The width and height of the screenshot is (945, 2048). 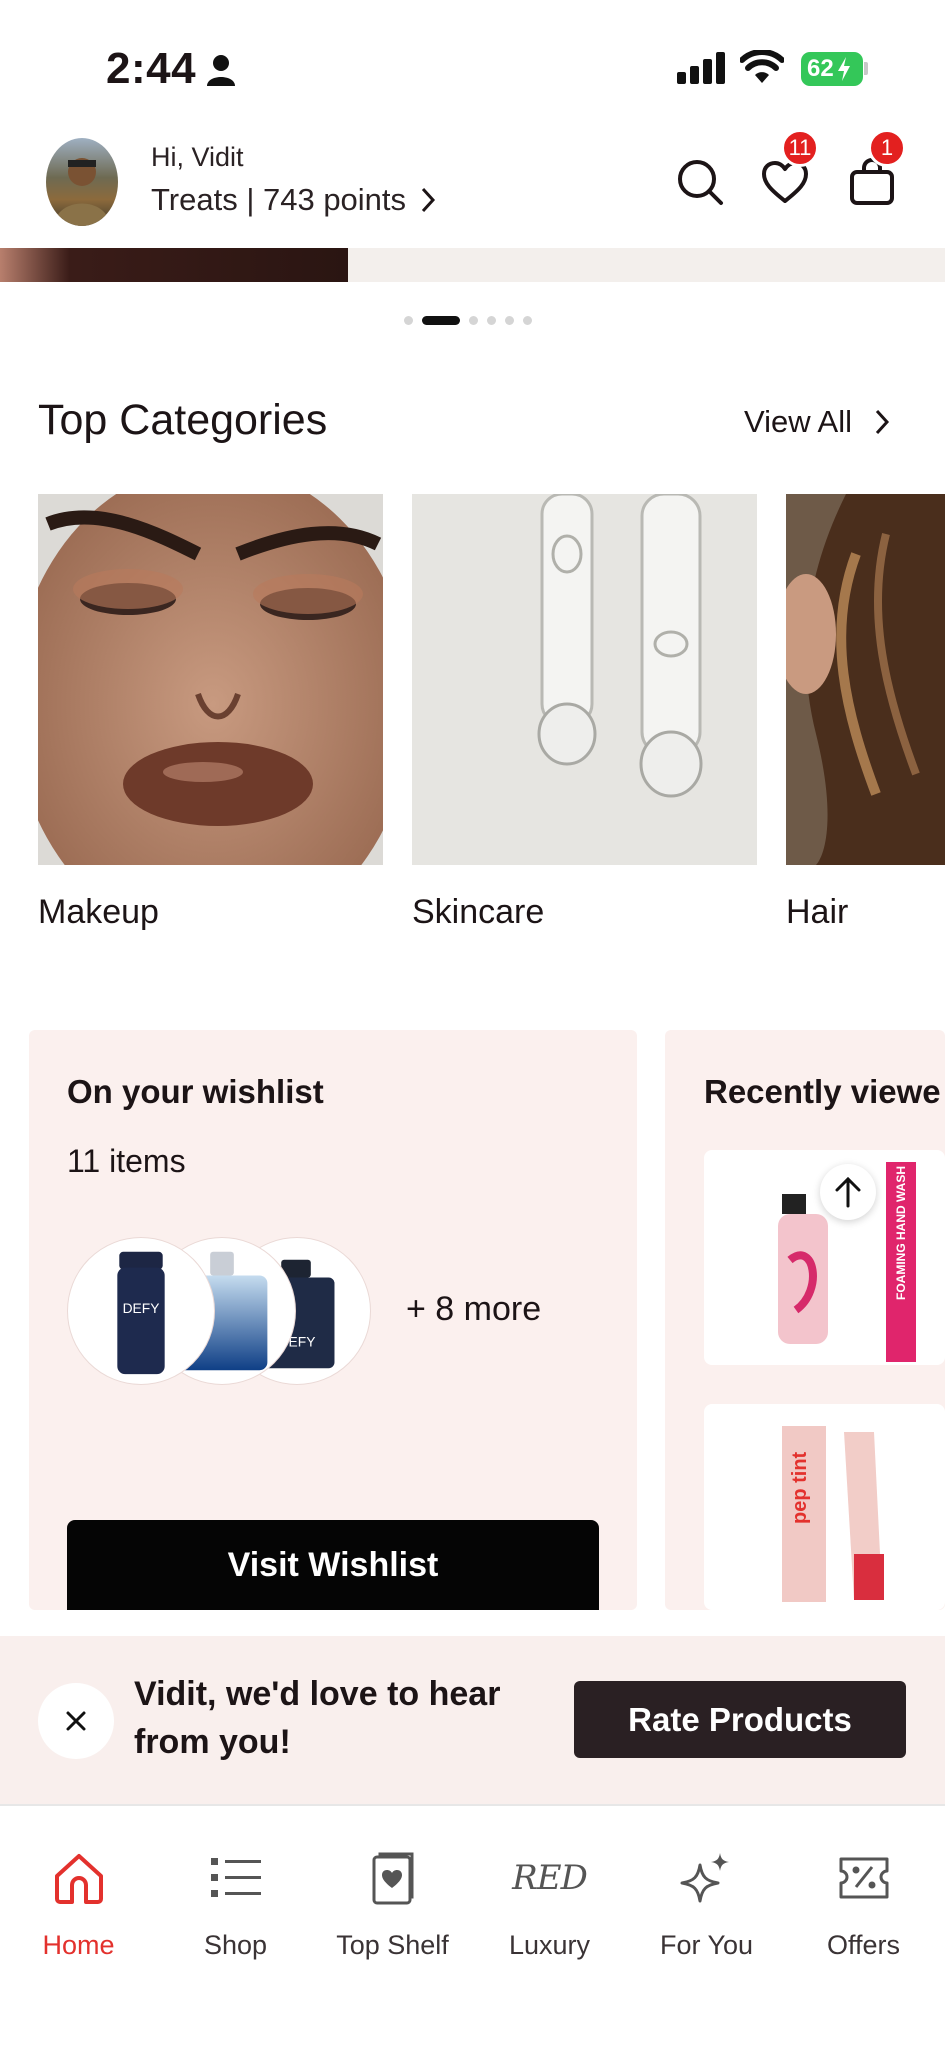 I want to click on top-categories-title: Top Categories, so click(x=183, y=420).